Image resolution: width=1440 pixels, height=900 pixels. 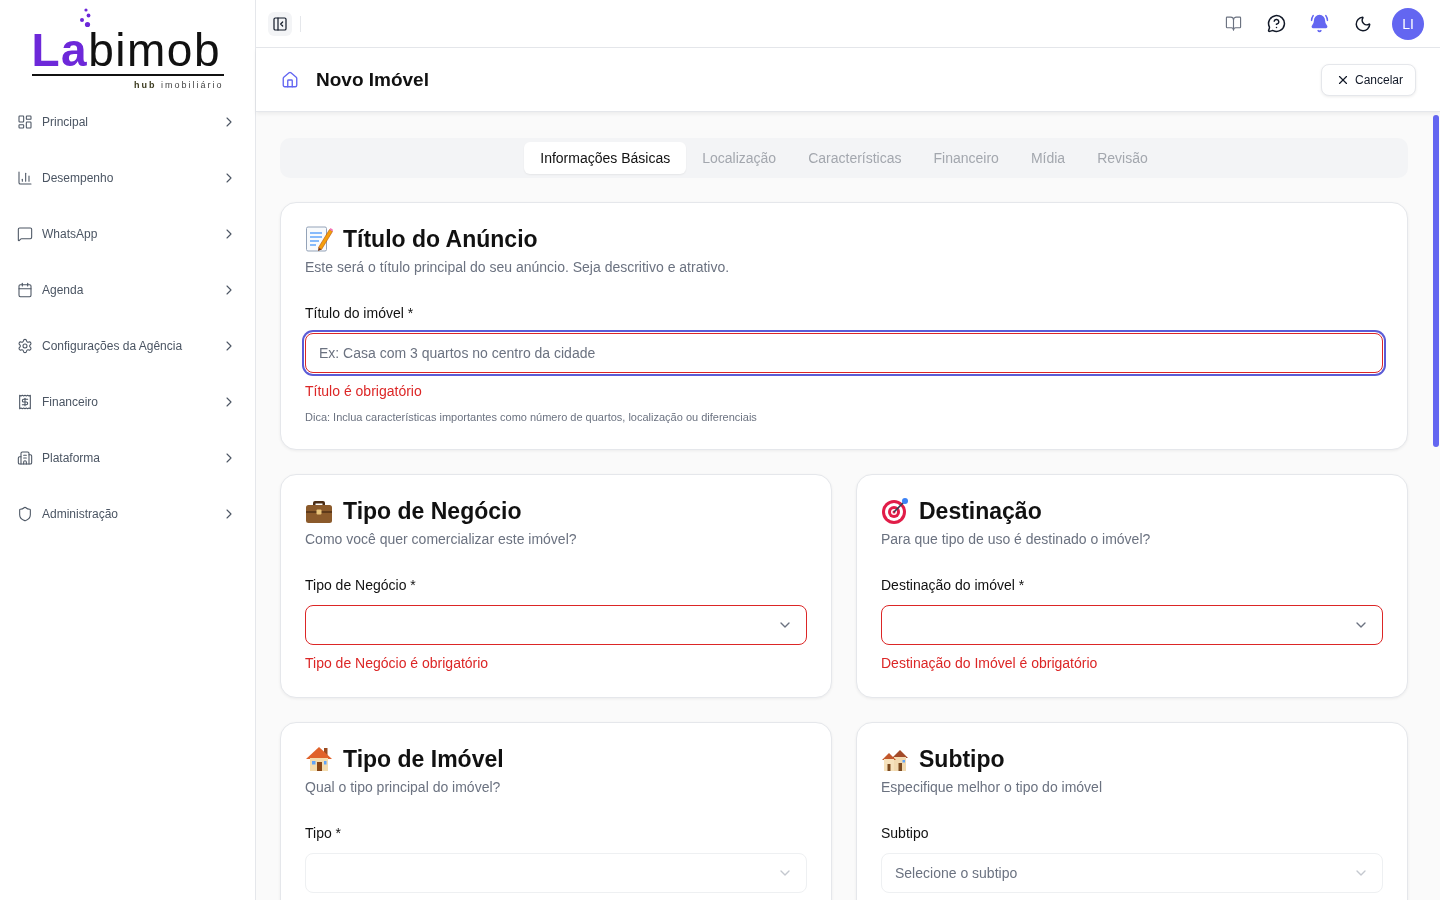 What do you see at coordinates (397, 663) in the screenshot?
I see `error-message: Tipo de Negócio é obrigatório` at bounding box center [397, 663].